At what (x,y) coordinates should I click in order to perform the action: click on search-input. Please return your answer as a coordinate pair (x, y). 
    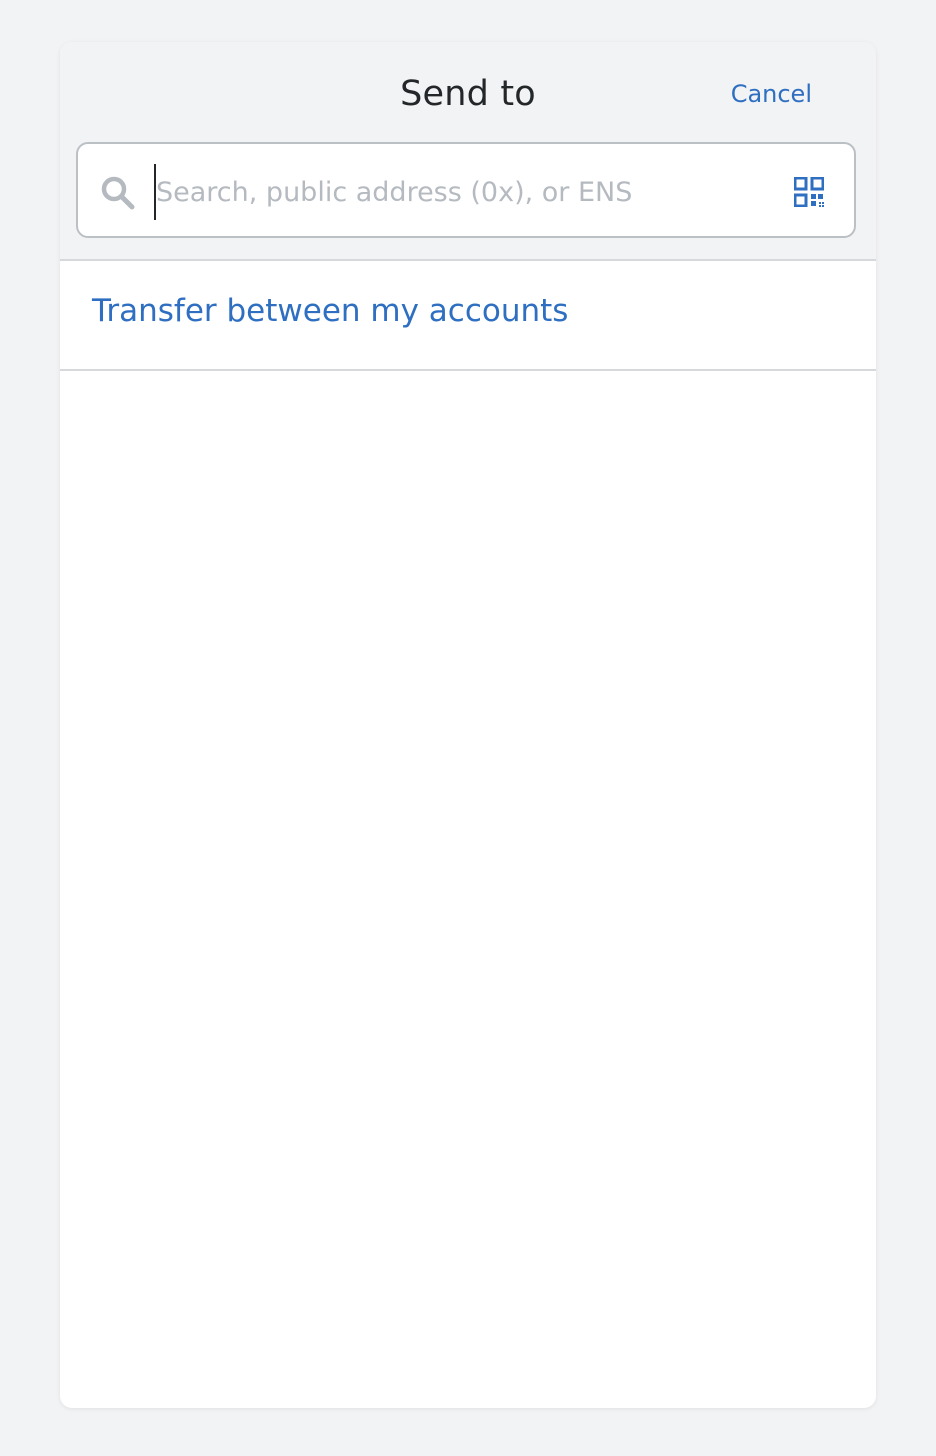
    Looking at the image, I should click on (465, 192).